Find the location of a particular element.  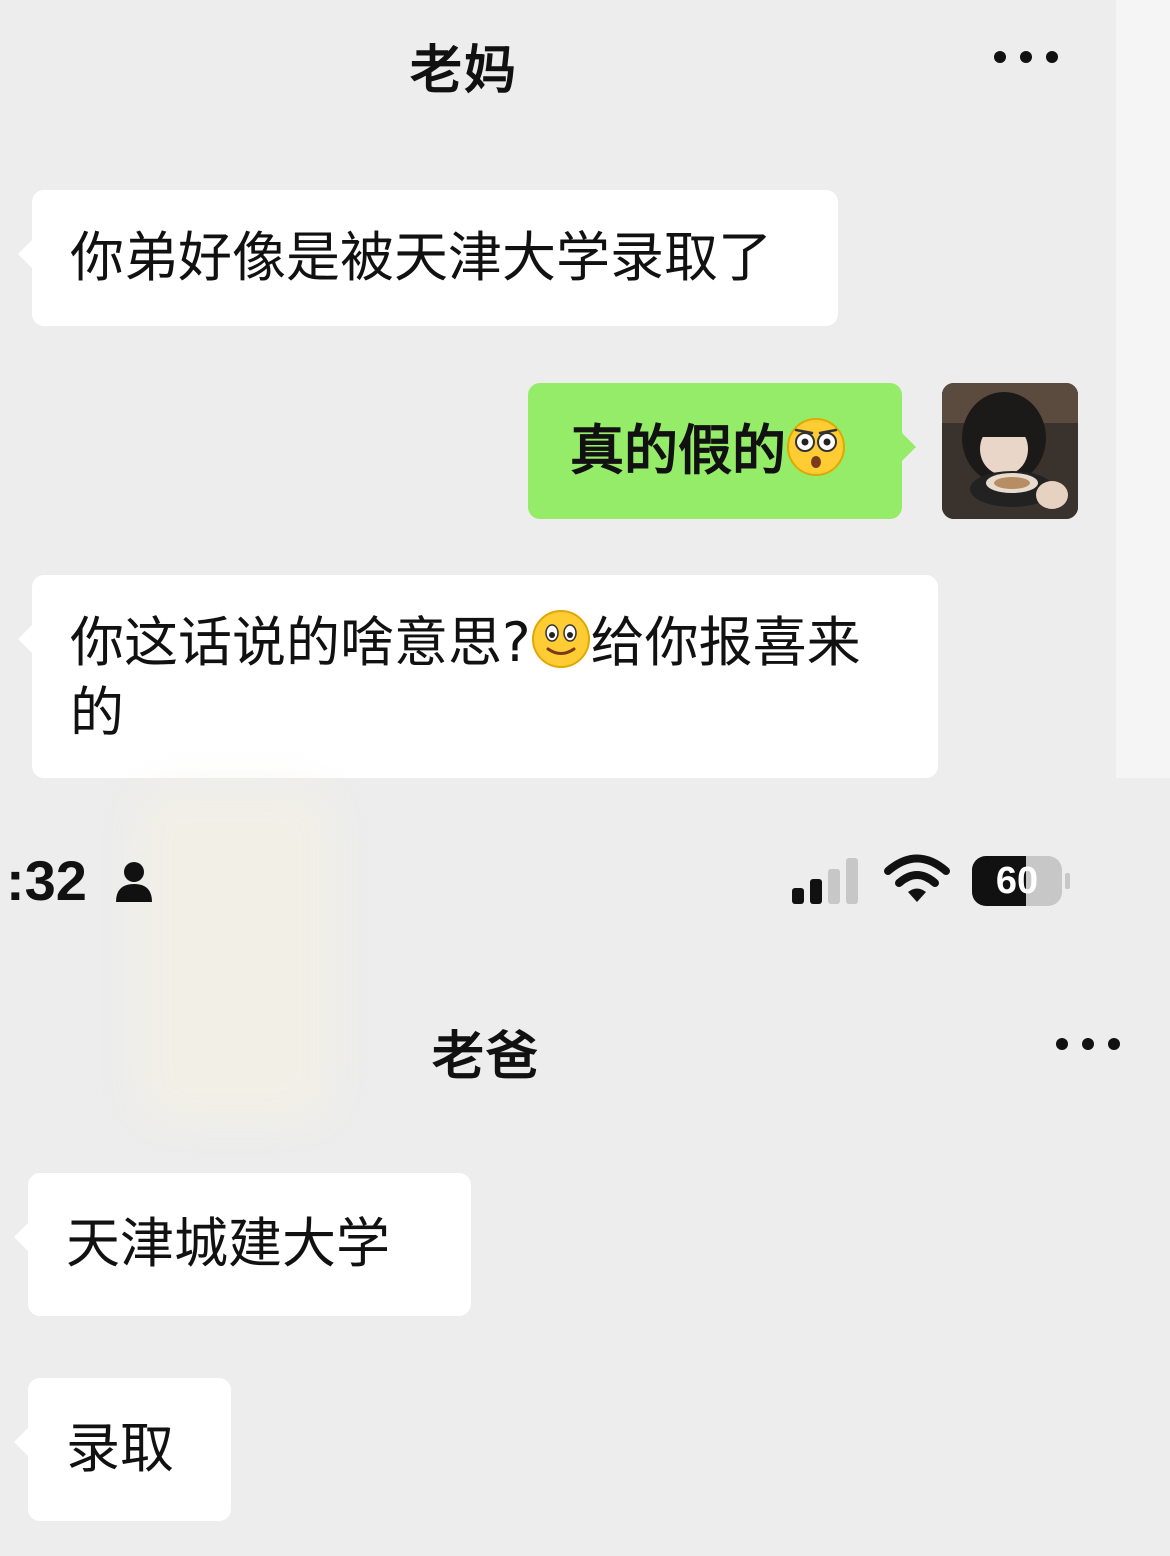

message-bubble-incoming: 你弟好像是被天津大学录取了 is located at coordinates (428, 258).